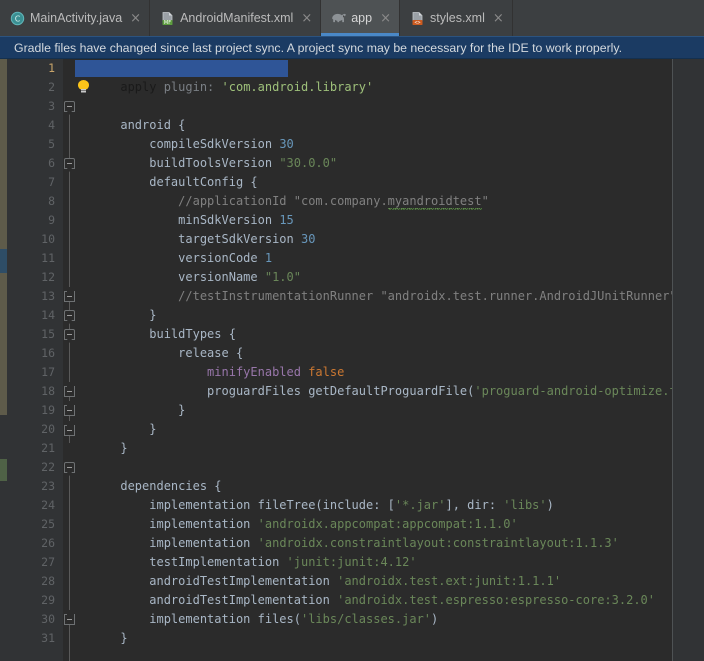  Describe the element at coordinates (35, 239) in the screenshot. I see `line-number: 10` at that location.